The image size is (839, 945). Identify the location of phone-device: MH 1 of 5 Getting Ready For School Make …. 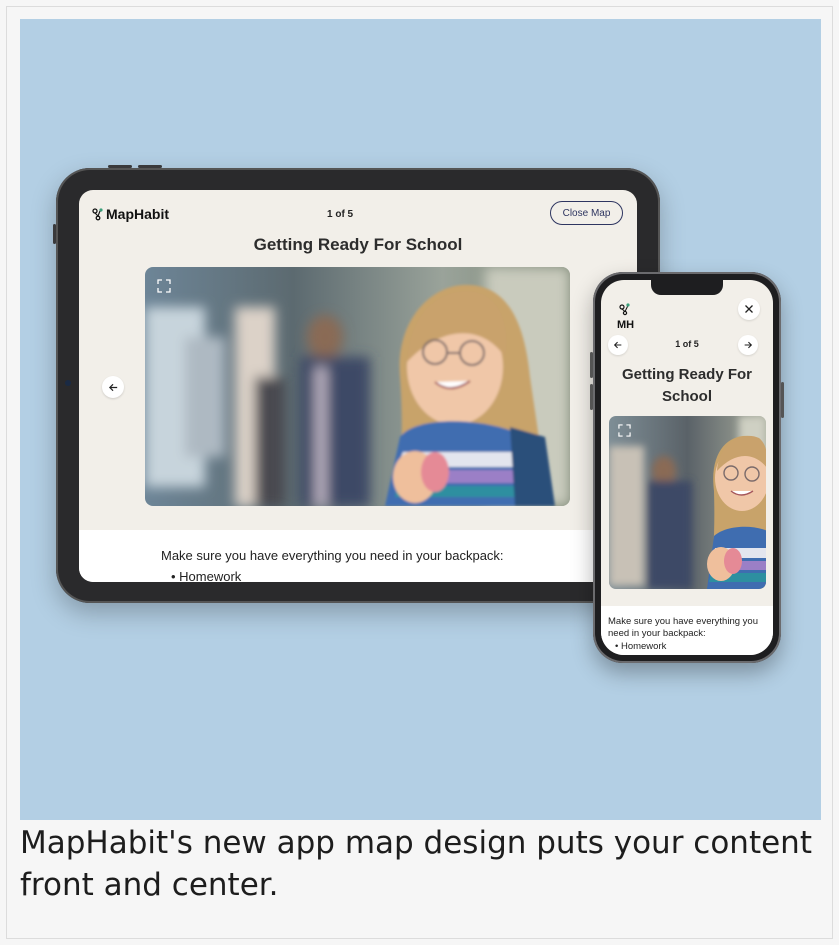
(687, 467).